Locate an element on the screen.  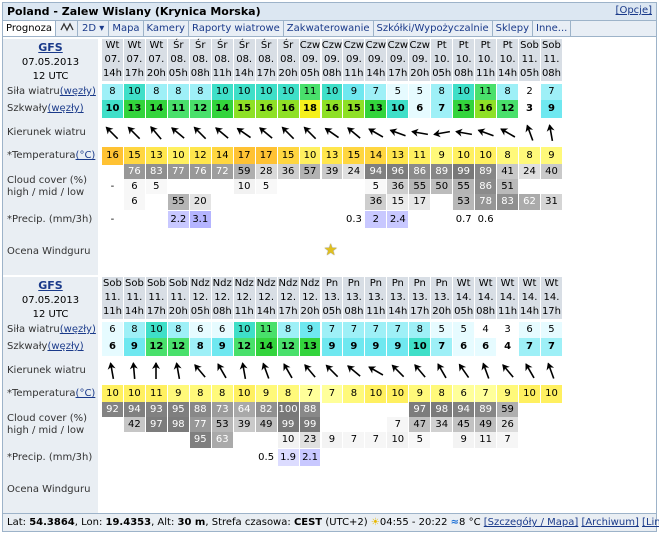
cloud-high-cell: 94 is located at coordinates (376, 171).